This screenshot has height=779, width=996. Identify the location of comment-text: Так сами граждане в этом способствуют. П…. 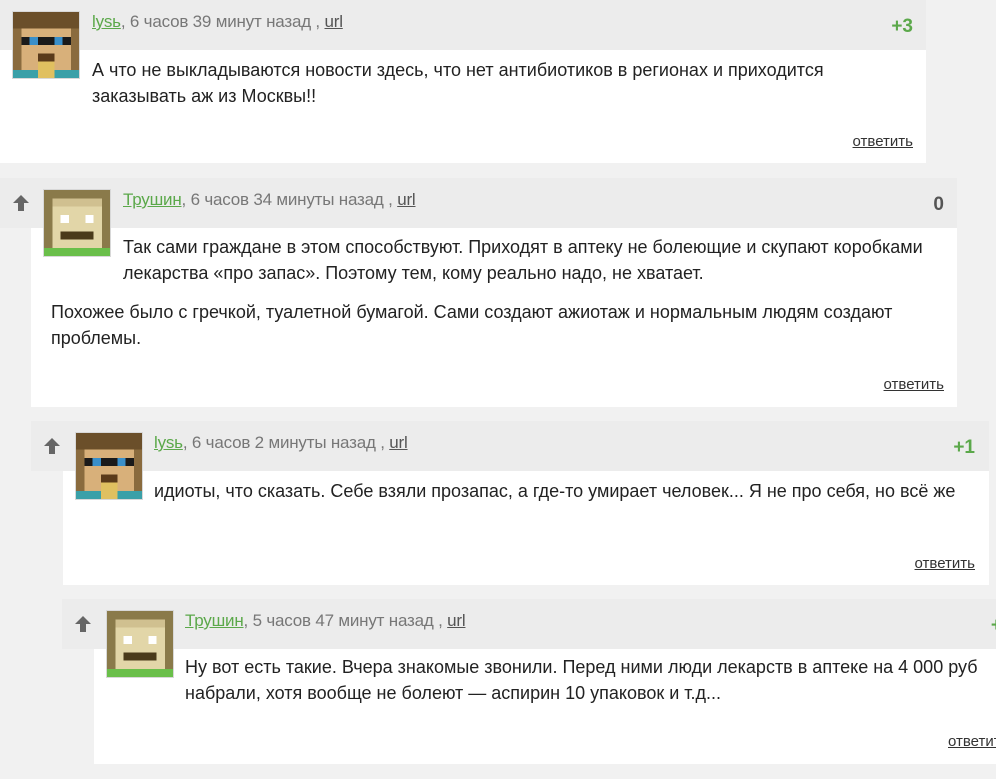
(523, 260).